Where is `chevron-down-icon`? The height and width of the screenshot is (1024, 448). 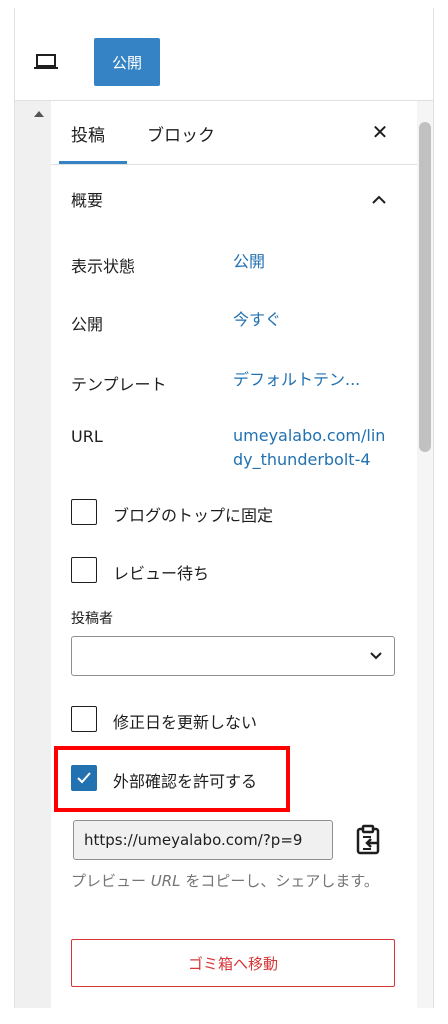
chevron-down-icon is located at coordinates (376, 656).